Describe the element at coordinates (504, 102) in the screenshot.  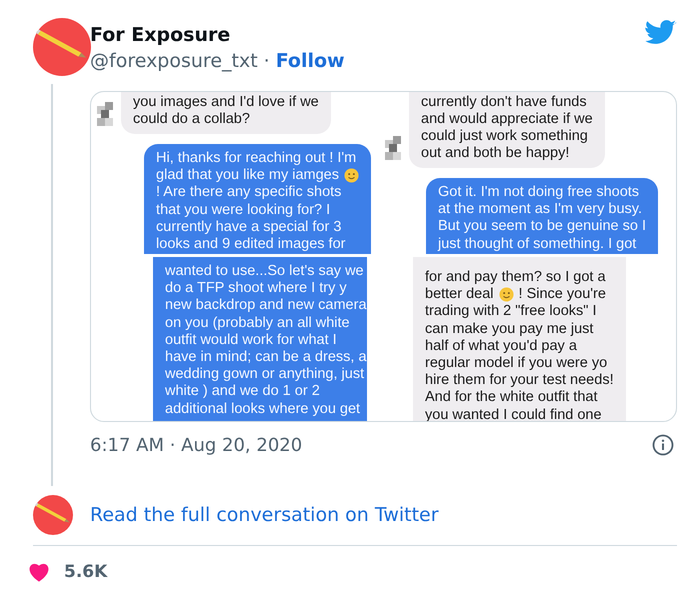
I see `message-line: currently don't have funds` at that location.